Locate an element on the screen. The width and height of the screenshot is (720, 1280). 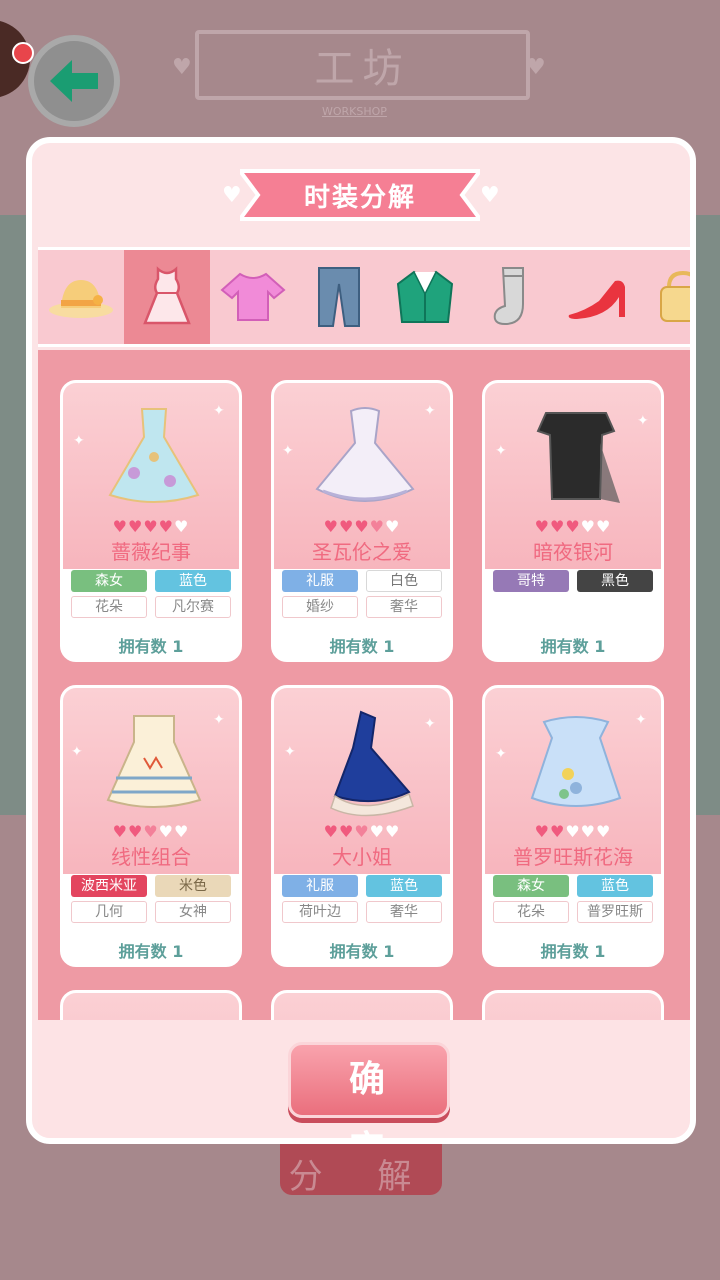
arrow-left-icon is located at coordinates (74, 81).